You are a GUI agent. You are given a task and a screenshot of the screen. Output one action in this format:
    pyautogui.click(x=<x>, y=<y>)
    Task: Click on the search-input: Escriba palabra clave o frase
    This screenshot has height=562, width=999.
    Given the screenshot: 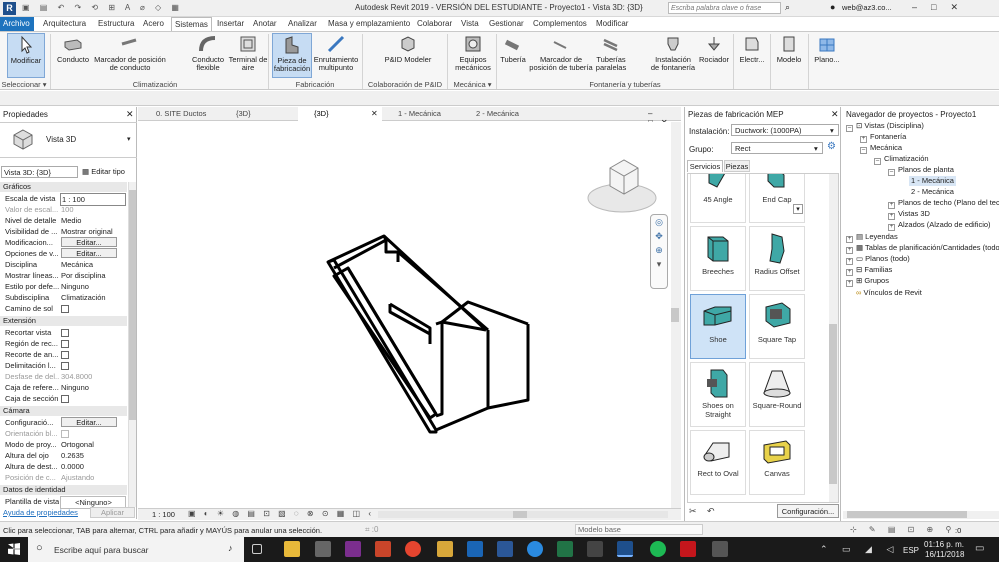 What is the action you would take?
    pyautogui.click(x=724, y=8)
    